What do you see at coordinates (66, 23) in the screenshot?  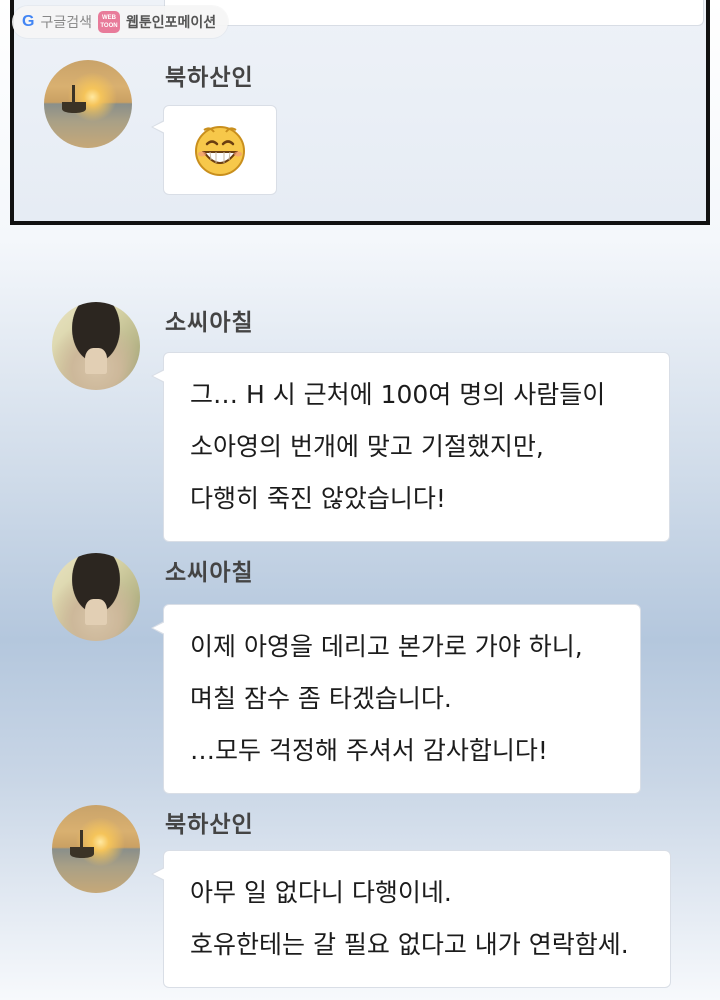 I see `search-label: 구글검색` at bounding box center [66, 23].